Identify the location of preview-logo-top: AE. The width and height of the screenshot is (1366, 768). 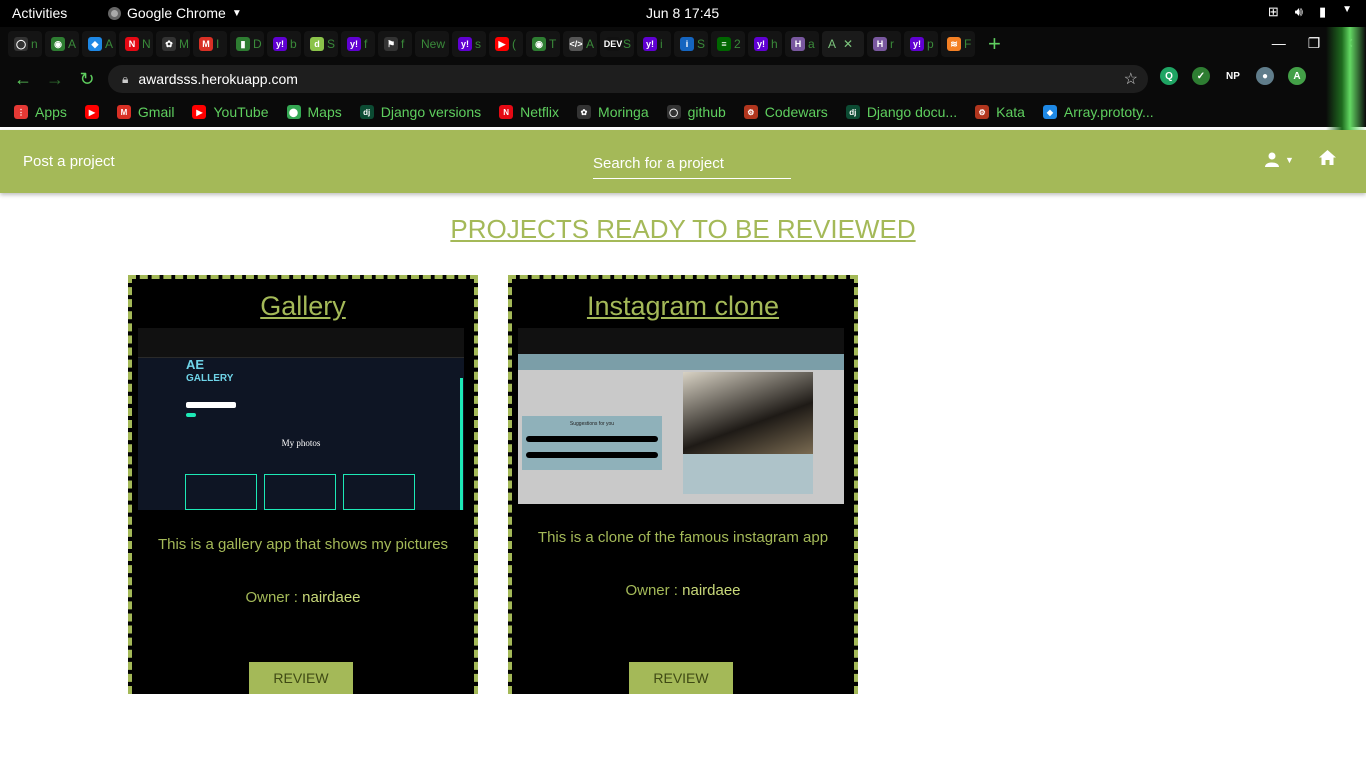
(195, 364).